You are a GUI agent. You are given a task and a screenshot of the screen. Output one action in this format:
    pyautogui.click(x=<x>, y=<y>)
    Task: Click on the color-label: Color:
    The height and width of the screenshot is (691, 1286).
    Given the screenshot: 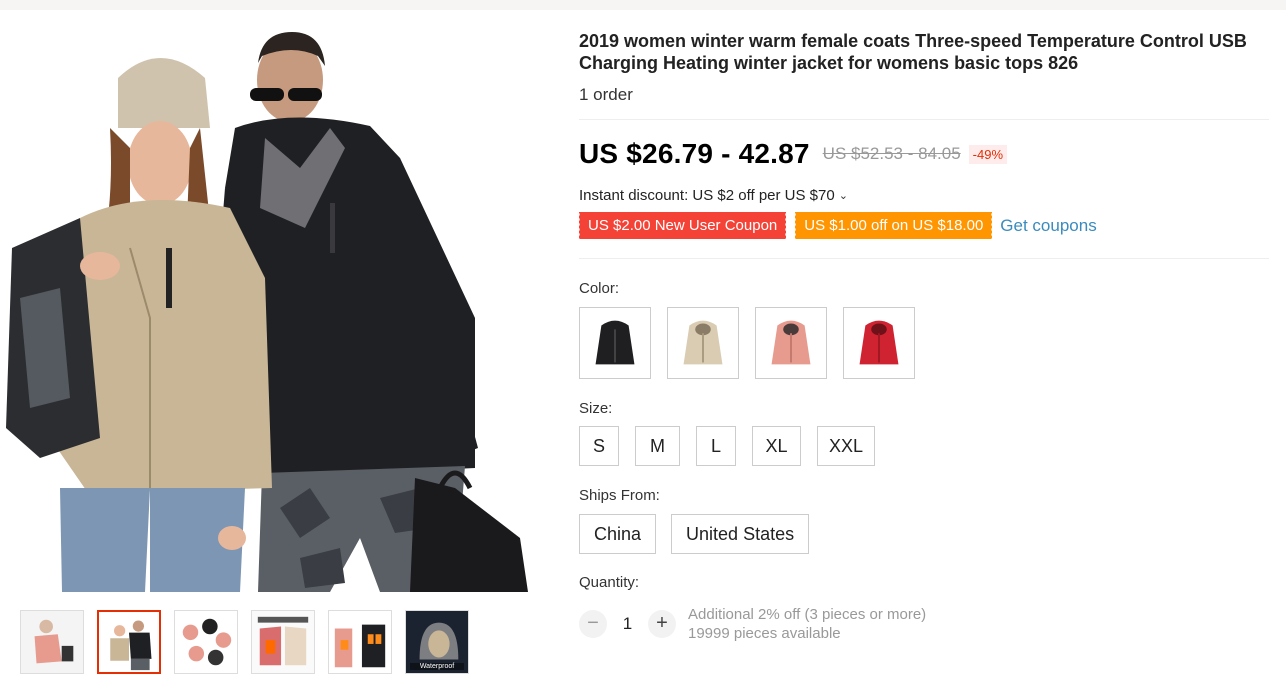 What is the action you would take?
    pyautogui.click(x=599, y=288)
    